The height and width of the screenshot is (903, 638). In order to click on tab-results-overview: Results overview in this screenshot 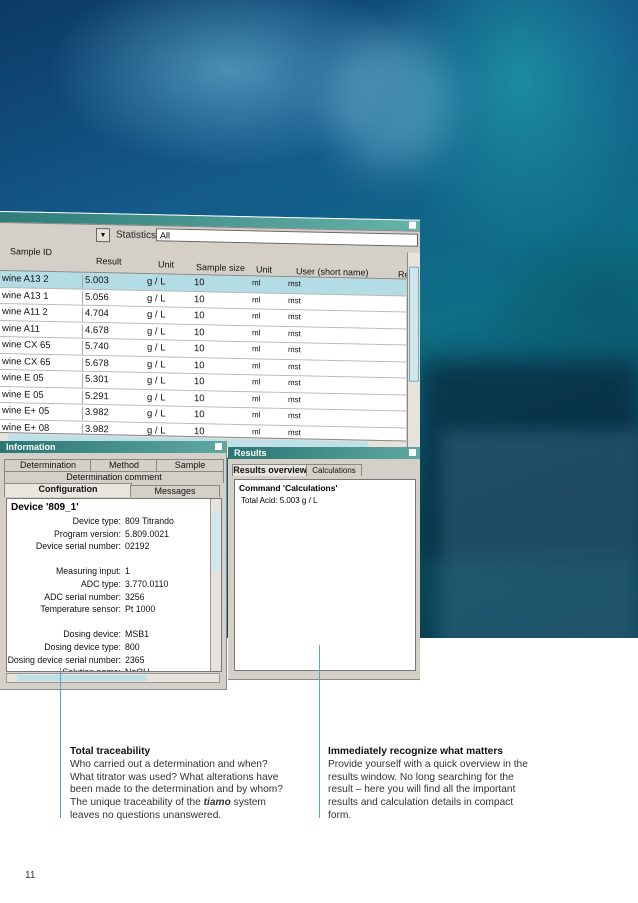, I will do `click(270, 470)`.